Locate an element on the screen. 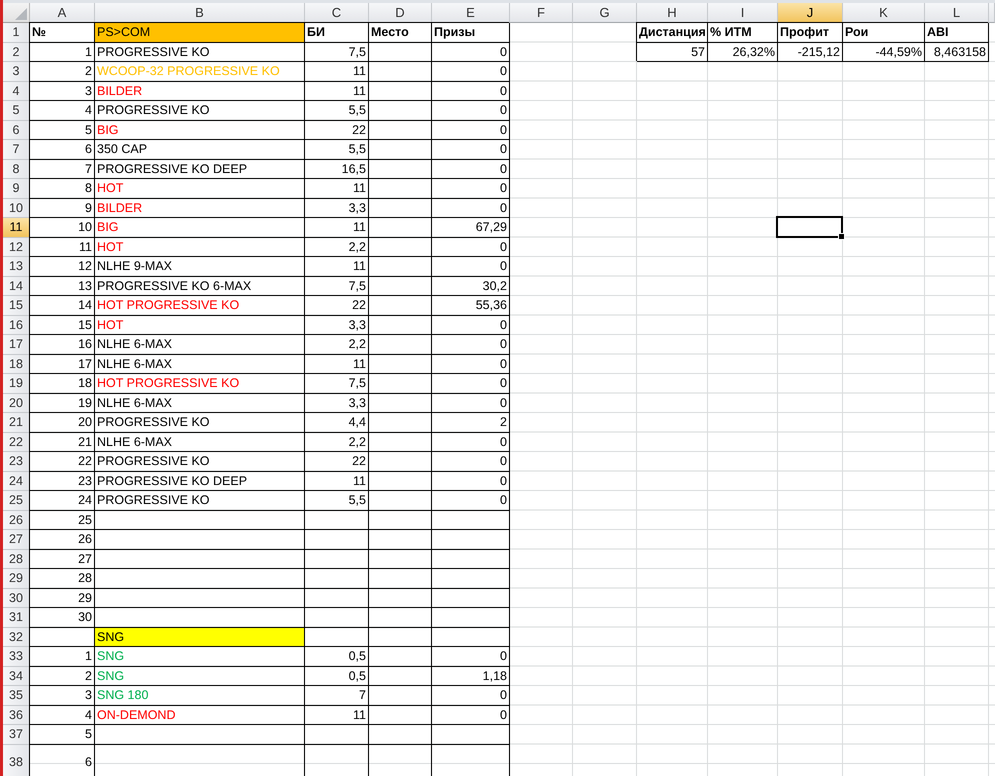  spreadsheet-cell: ABI is located at coordinates (957, 32).